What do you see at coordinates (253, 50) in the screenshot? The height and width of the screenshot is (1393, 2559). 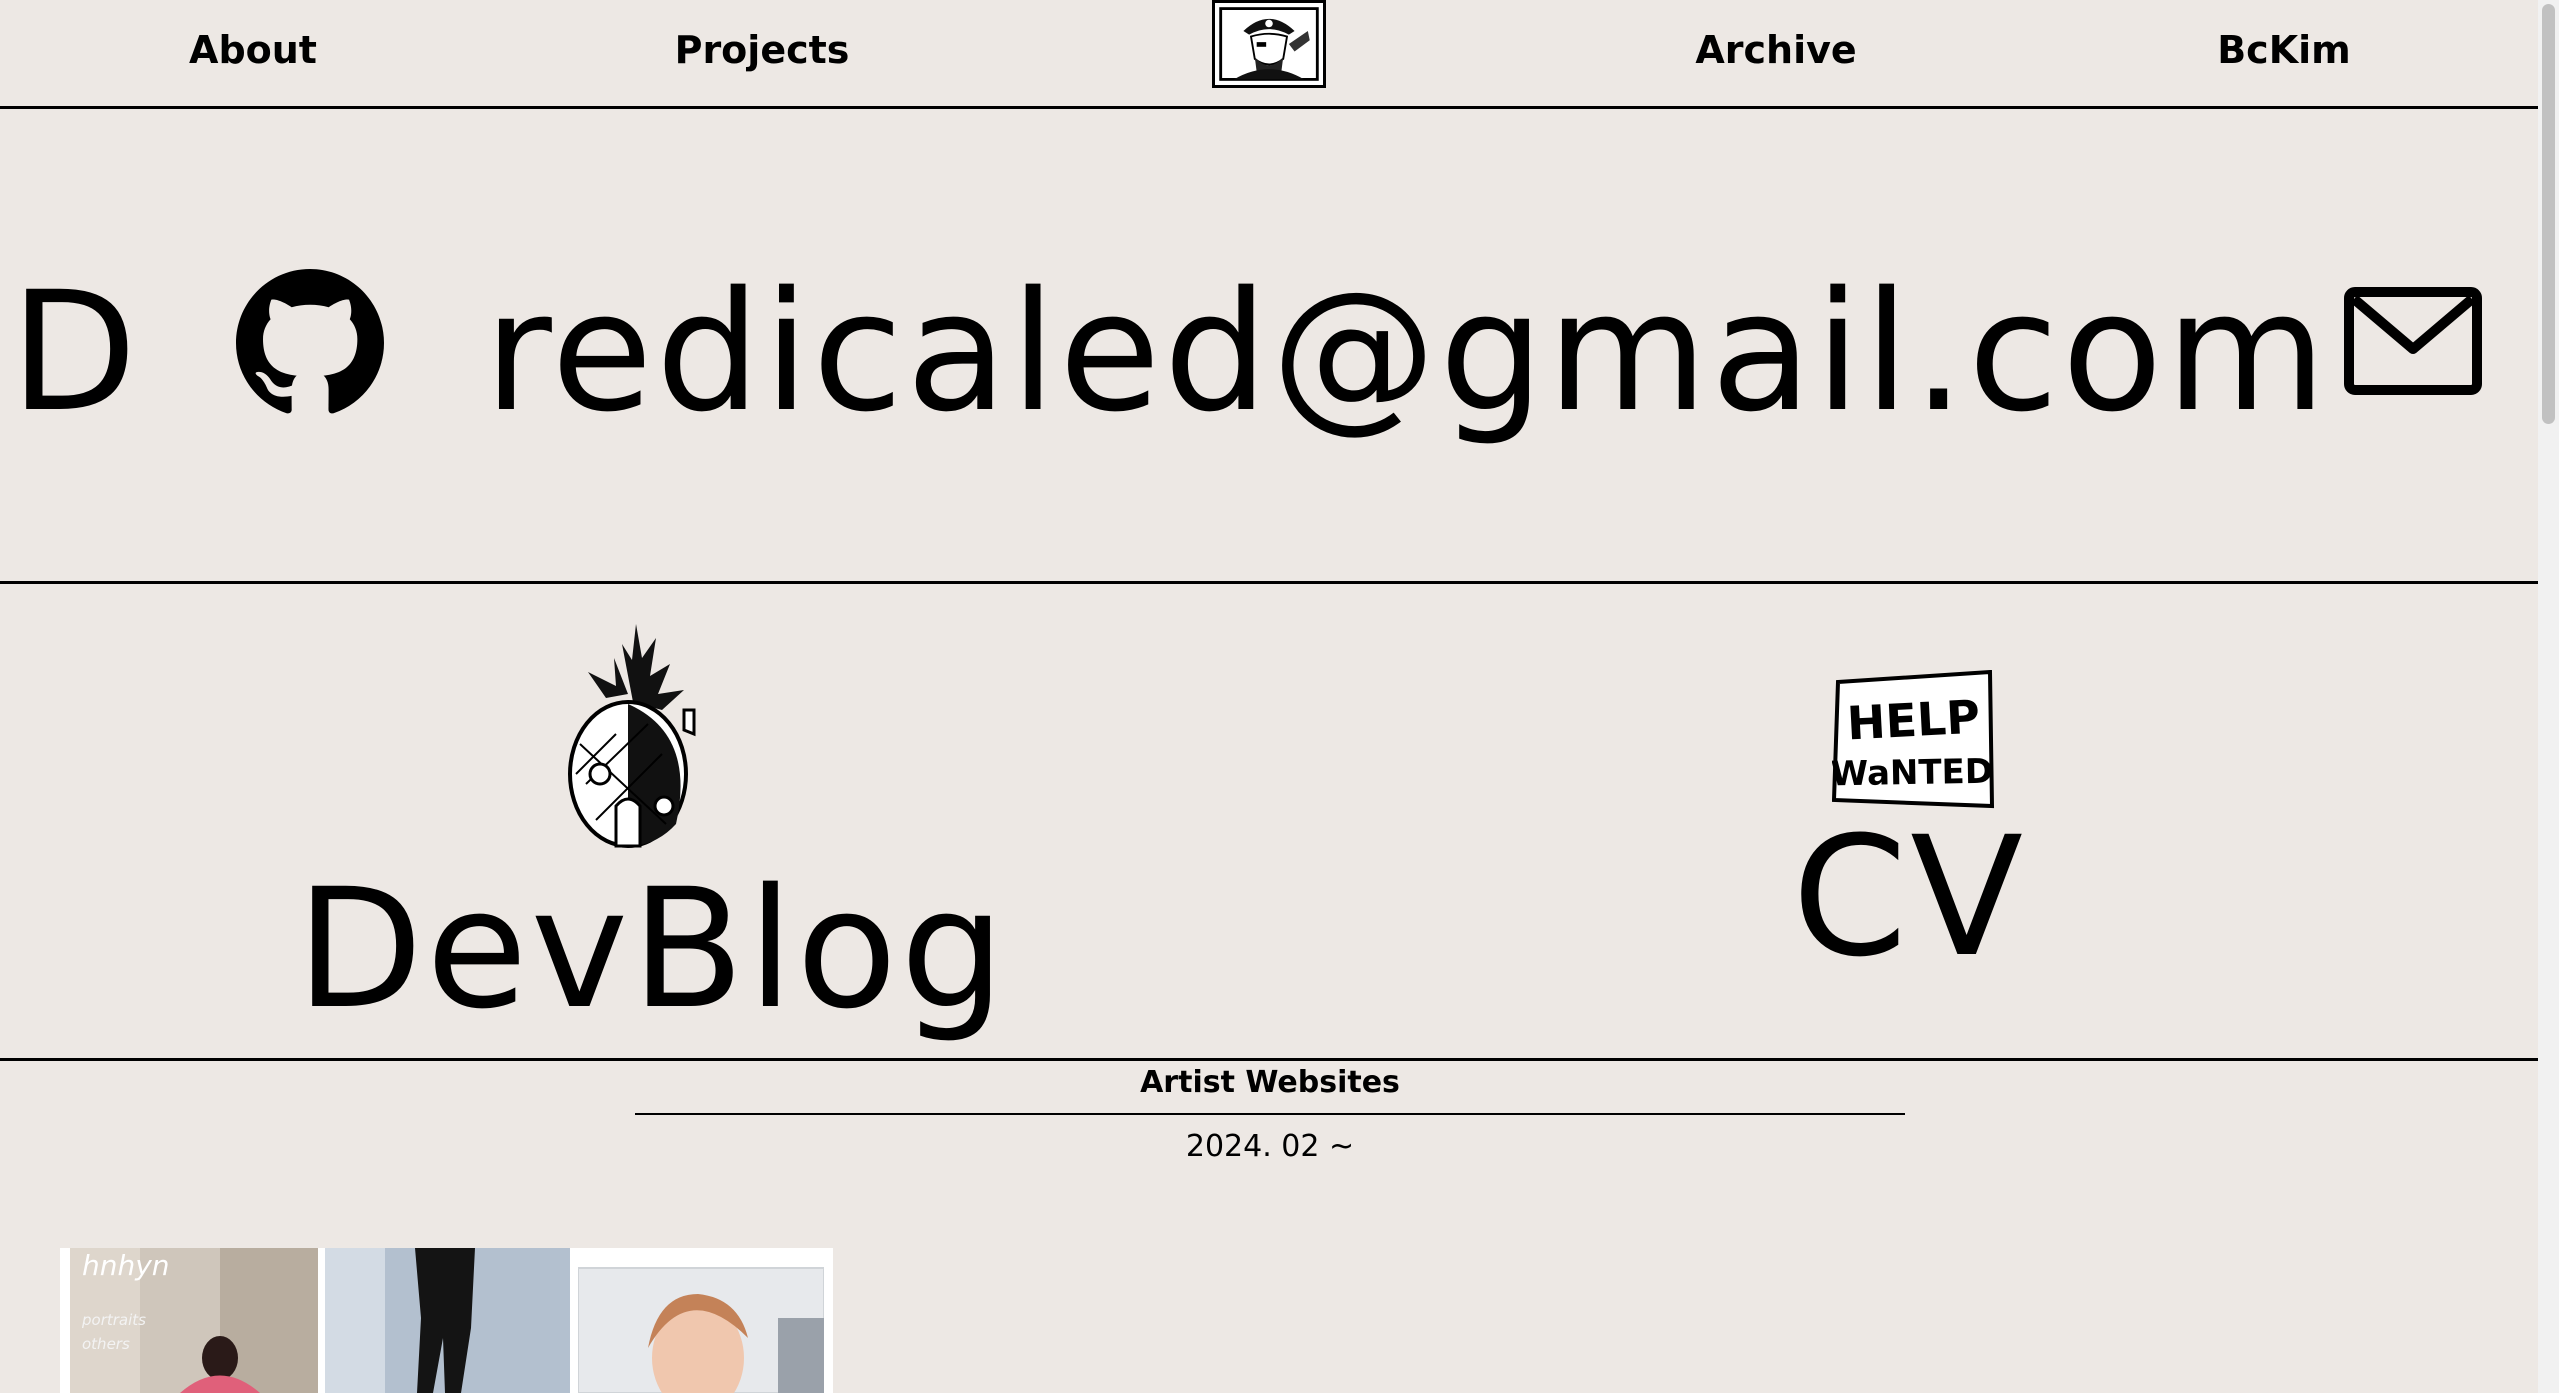 I see `nav-about-link: About` at bounding box center [253, 50].